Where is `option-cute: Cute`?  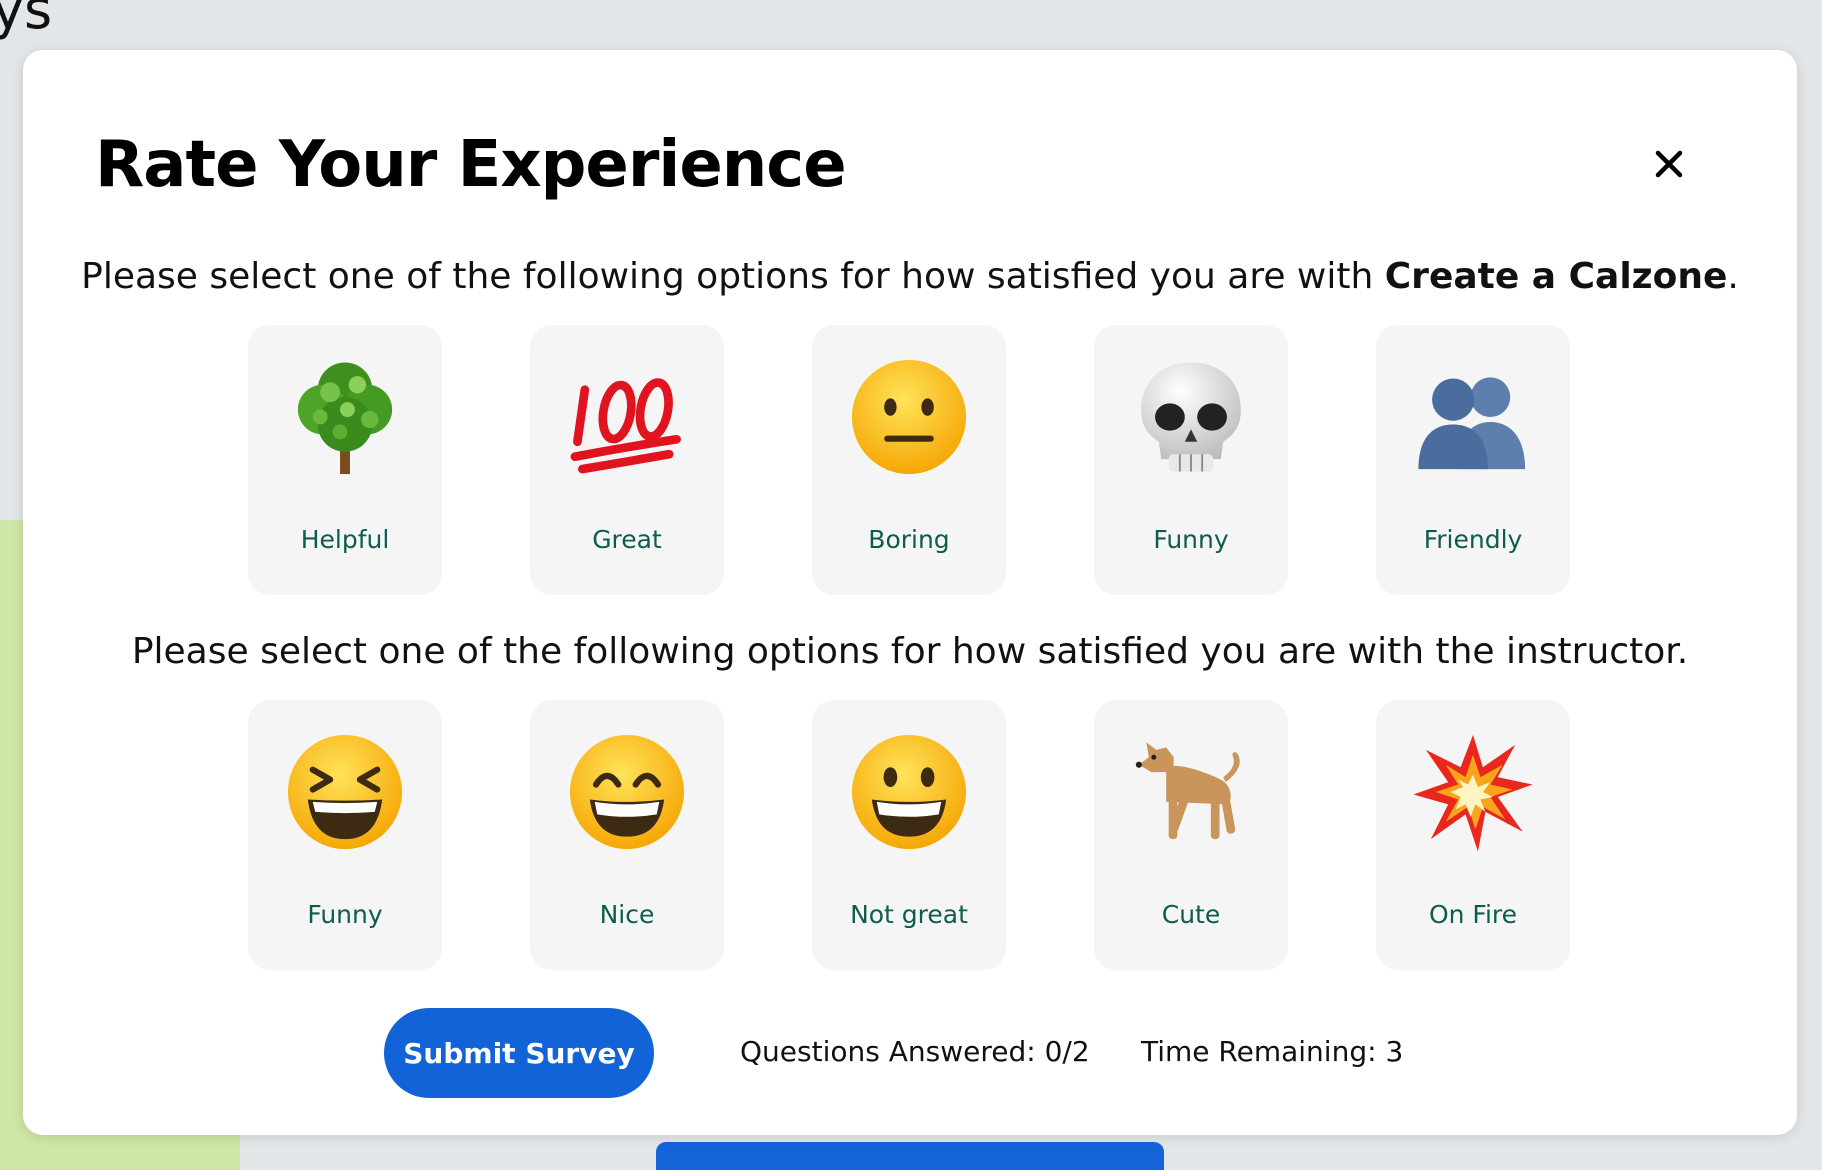
option-cute: Cute is located at coordinates (1191, 835).